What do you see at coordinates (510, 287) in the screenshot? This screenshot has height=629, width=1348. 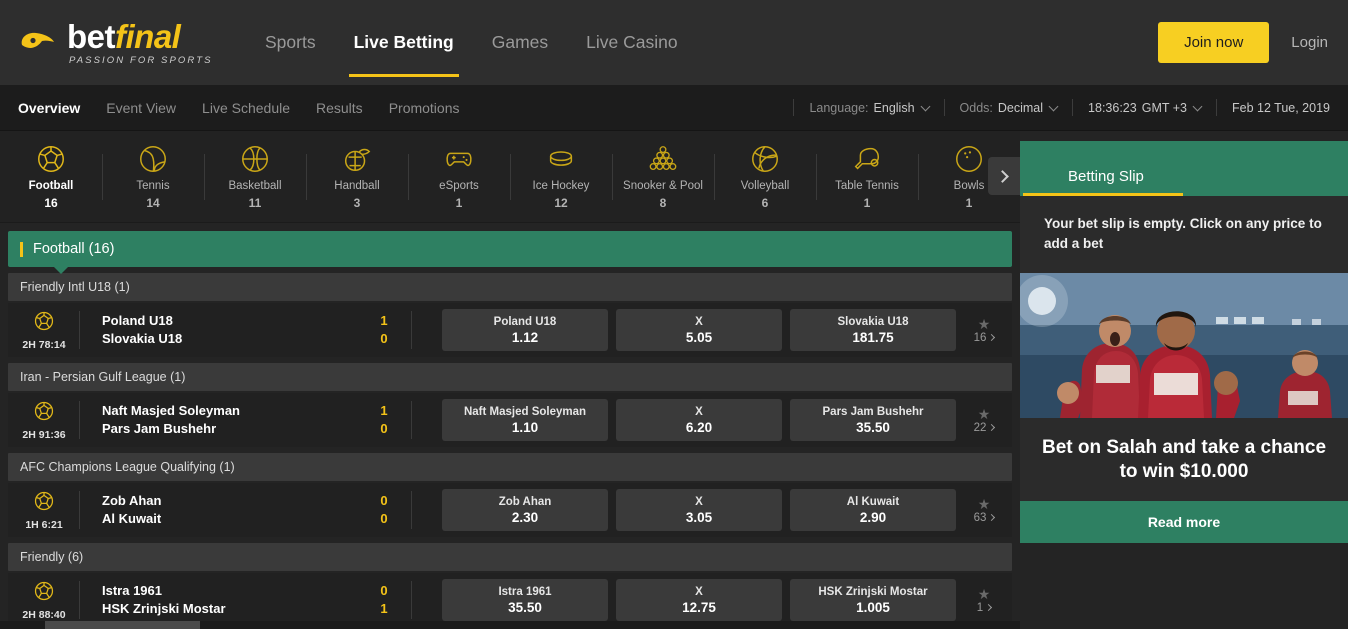 I see `league-header: Friendly Intl U18 (1)` at bounding box center [510, 287].